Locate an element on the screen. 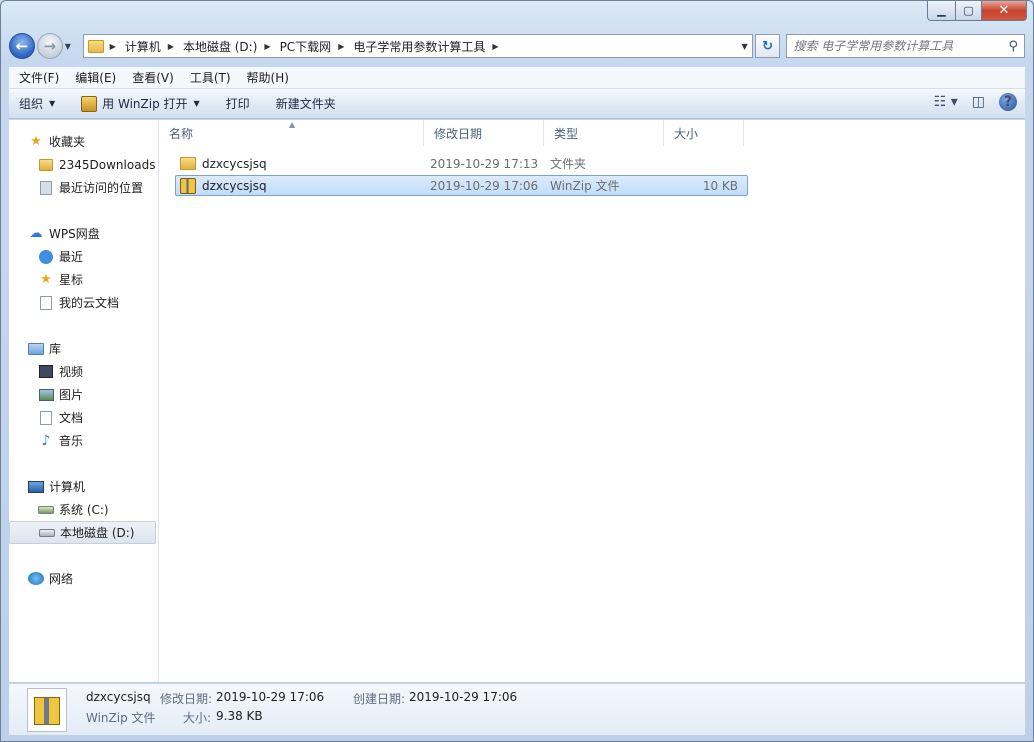 The height and width of the screenshot is (742, 1034). sidebar-item-drive-d: 本地磁盘 (D:) is located at coordinates (82, 532).